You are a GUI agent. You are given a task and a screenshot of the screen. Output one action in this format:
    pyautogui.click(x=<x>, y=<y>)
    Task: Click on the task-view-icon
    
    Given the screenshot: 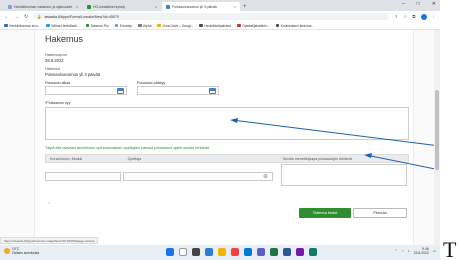 What is the action you would take?
    pyautogui.click(x=196, y=252)
    